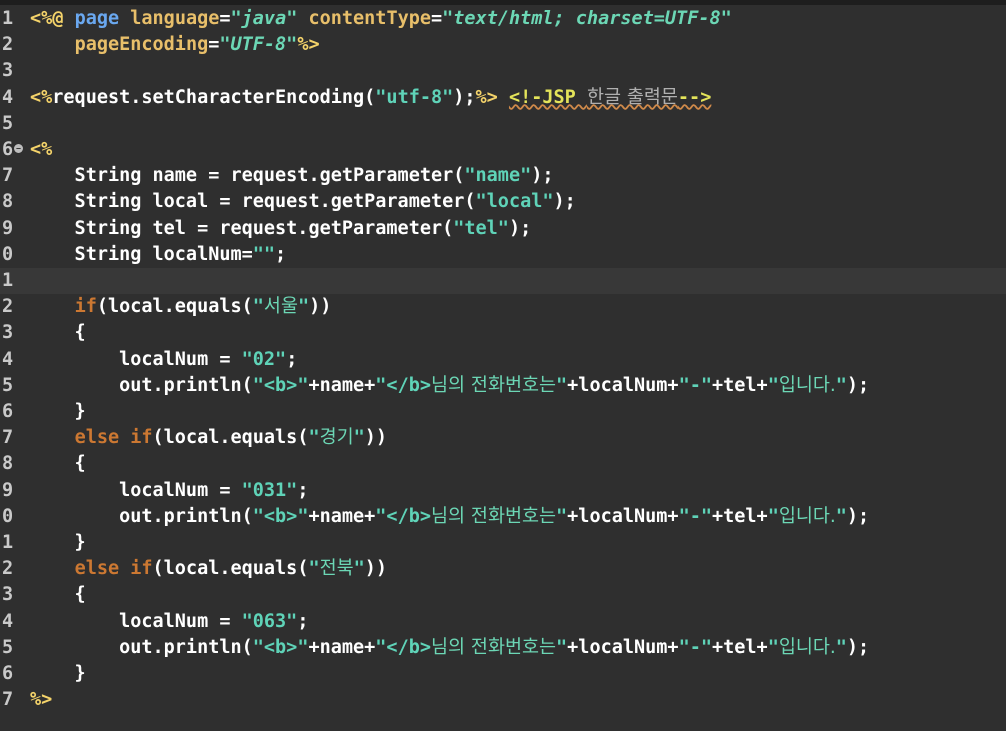 Image resolution: width=1006 pixels, height=731 pixels. I want to click on code-text: <%, so click(41, 150).